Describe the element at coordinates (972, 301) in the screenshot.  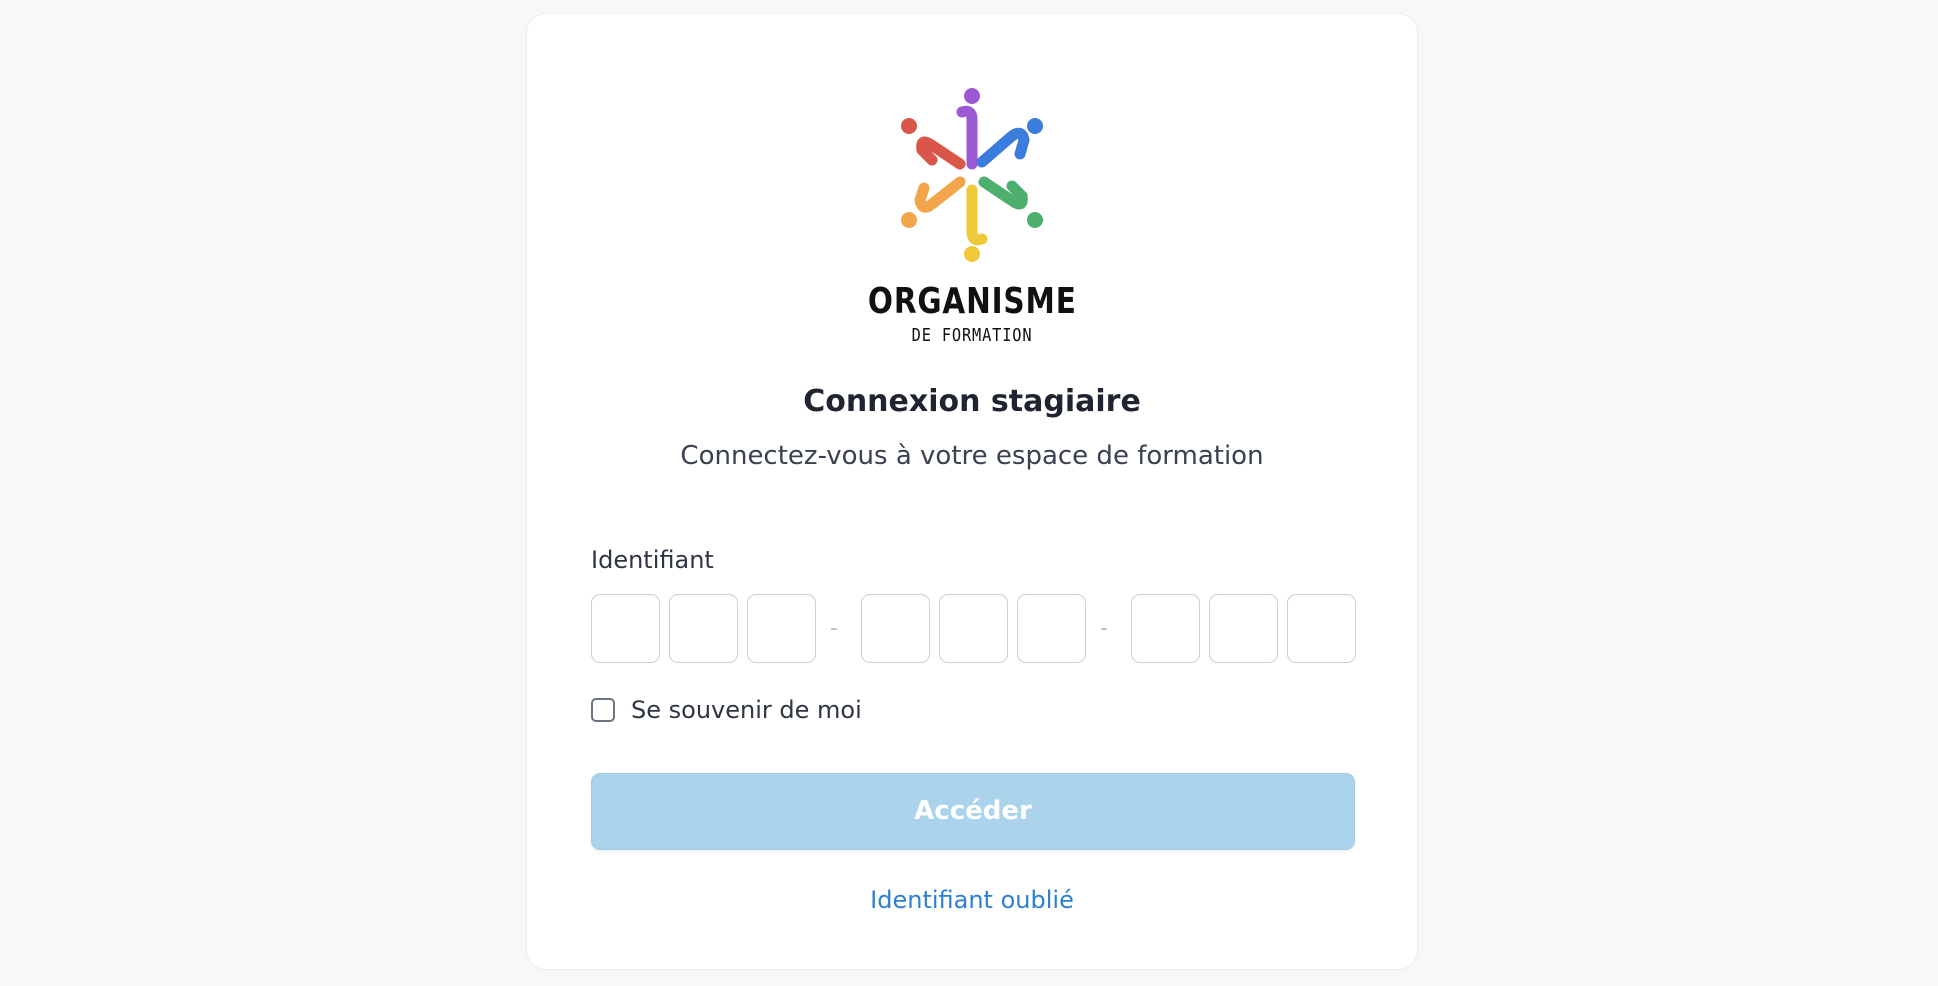
I see `brand-name: ORGANISME` at that location.